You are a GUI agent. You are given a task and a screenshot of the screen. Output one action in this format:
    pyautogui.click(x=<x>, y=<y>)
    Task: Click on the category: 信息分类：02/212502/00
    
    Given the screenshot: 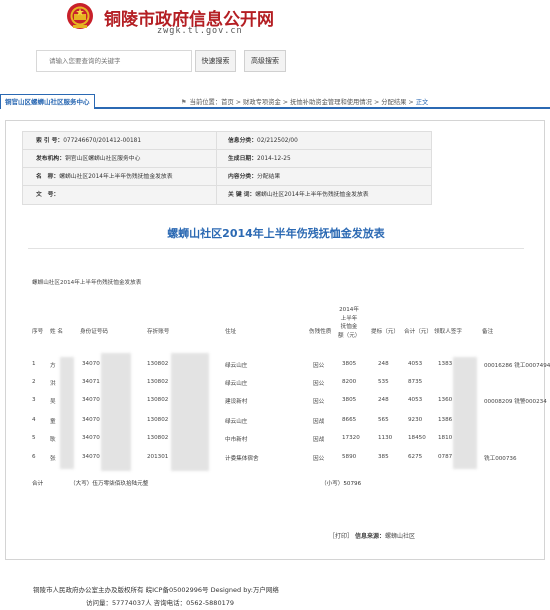 What is the action you would take?
    pyautogui.click(x=263, y=141)
    